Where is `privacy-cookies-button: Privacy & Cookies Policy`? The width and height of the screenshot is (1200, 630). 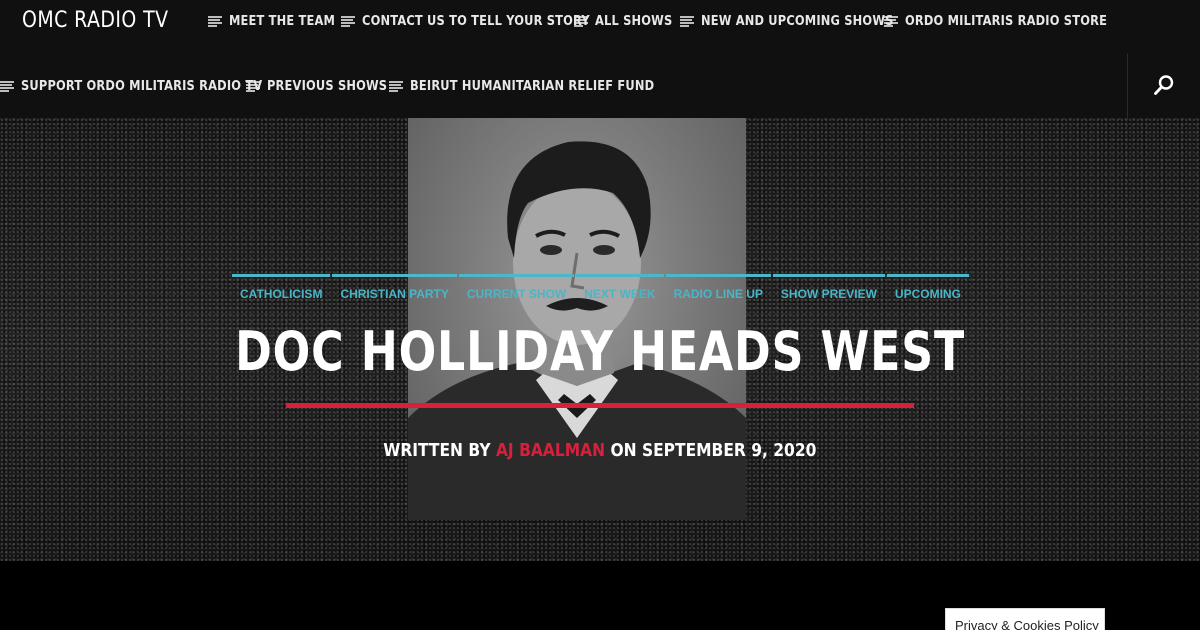
privacy-cookies-button: Privacy & Cookies Policy is located at coordinates (1025, 619).